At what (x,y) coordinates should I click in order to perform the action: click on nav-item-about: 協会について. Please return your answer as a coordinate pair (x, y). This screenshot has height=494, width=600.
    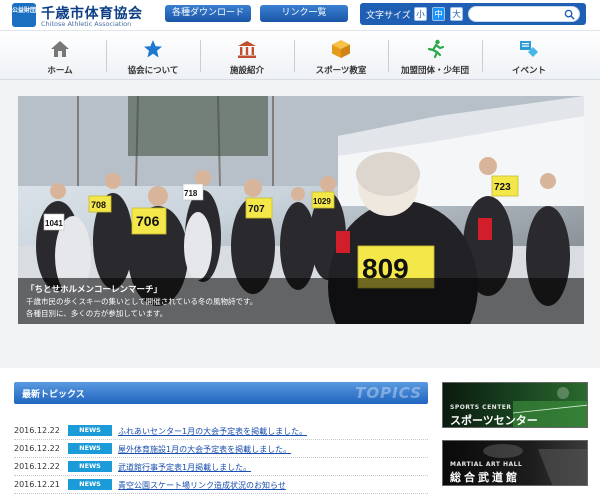
    Looking at the image, I should click on (153, 56).